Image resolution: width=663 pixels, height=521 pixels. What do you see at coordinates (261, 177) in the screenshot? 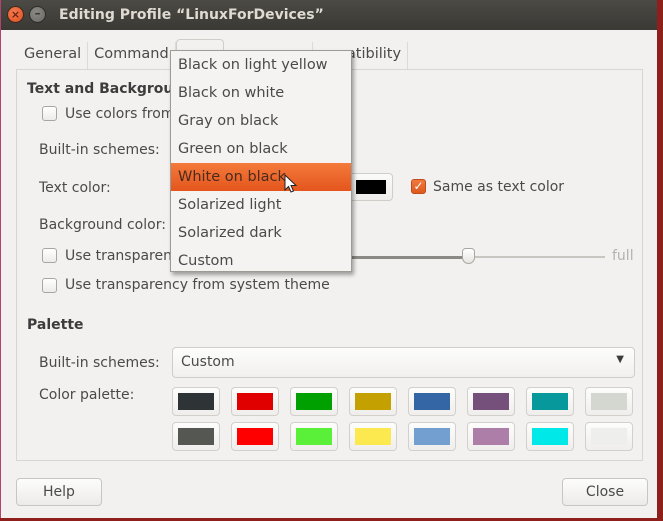
I see `scheme-menu-item: White on black` at bounding box center [261, 177].